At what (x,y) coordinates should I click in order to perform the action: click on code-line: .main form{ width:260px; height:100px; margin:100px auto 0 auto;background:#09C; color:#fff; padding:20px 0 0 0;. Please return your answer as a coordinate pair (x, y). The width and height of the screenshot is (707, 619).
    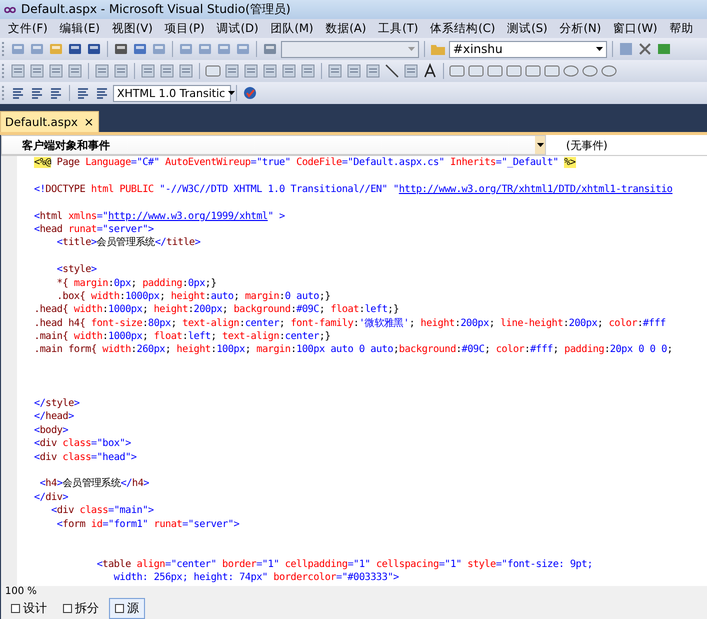
    Looking at the image, I should click on (353, 350).